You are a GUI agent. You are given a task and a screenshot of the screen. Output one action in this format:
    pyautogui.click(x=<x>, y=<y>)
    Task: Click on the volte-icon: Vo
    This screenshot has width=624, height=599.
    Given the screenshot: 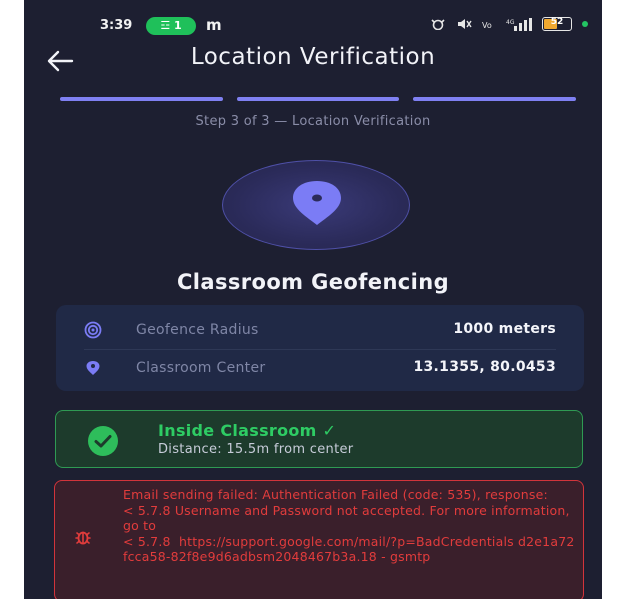 What is the action you would take?
    pyautogui.click(x=487, y=25)
    